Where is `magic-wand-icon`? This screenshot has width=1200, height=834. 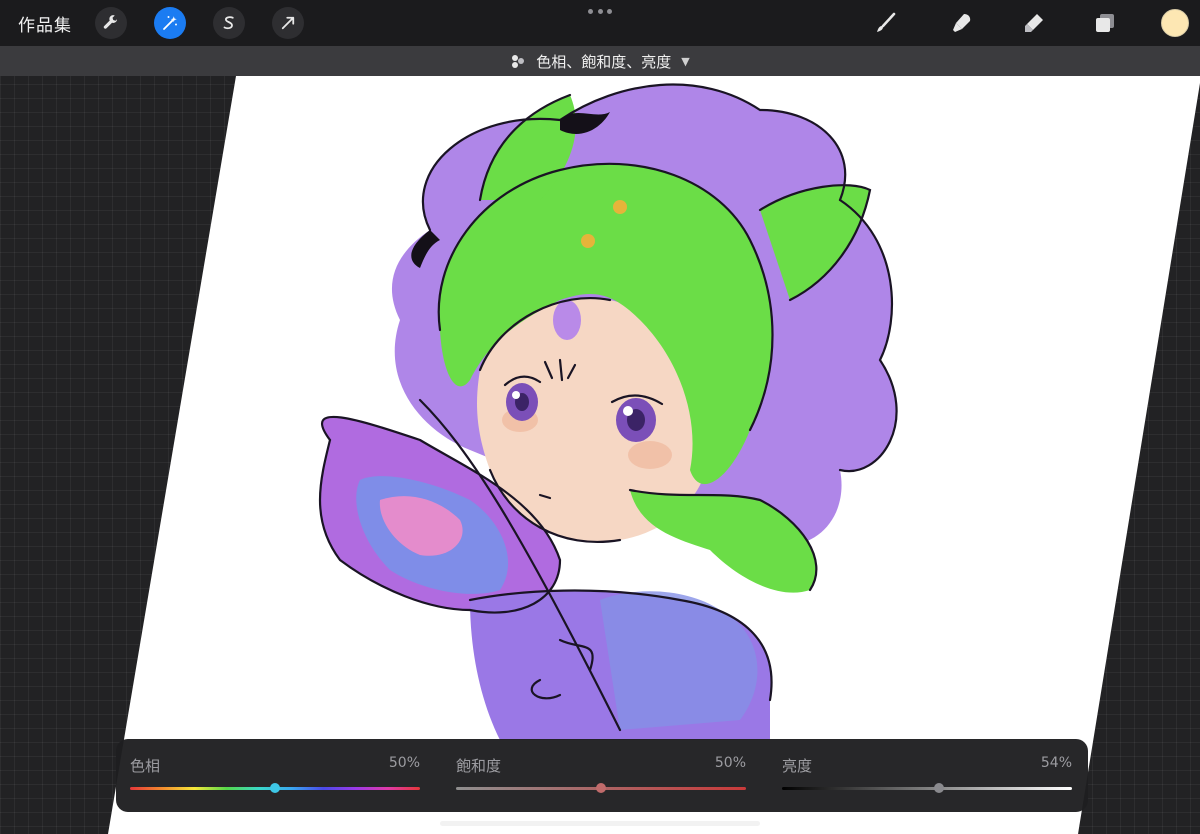 magic-wand-icon is located at coordinates (170, 23).